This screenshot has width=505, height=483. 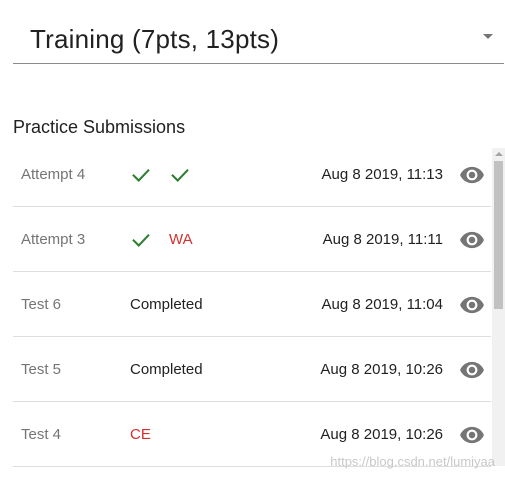 I want to click on submission-date: Aug 8 2019, 10:26, so click(x=381, y=369).